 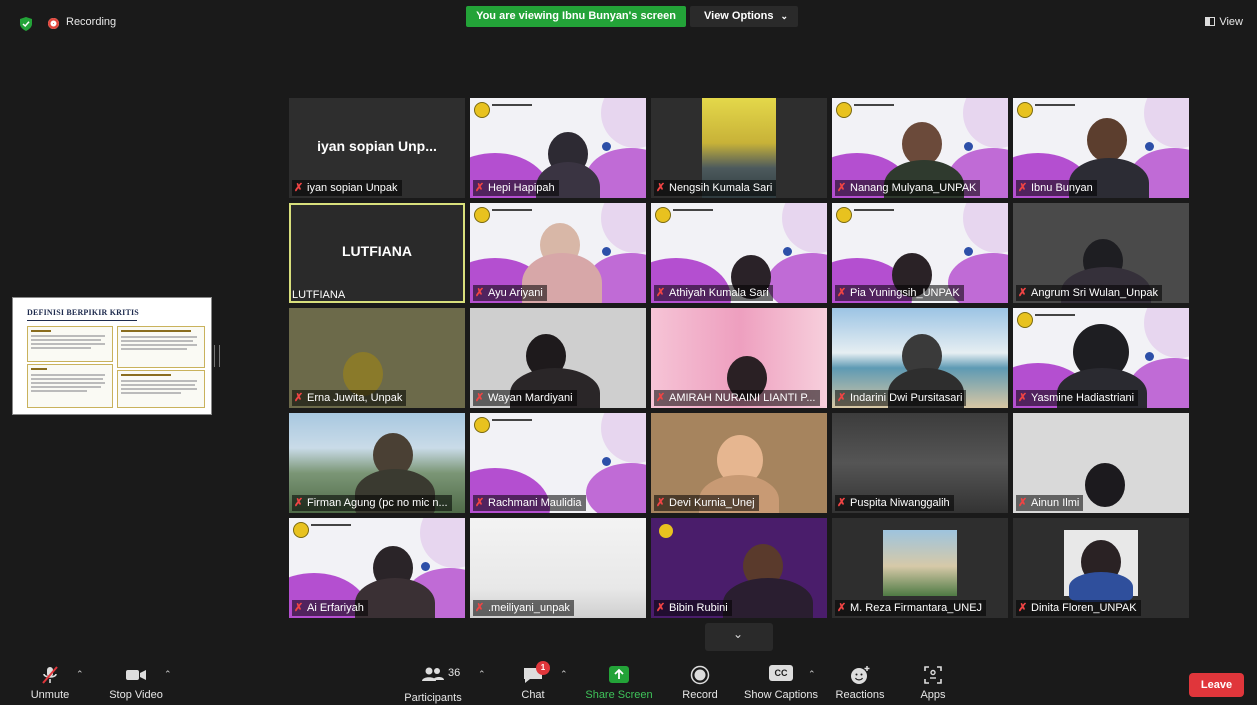 I want to click on video-tile: ✗ Angrum Sri Wulan_Unpak, so click(x=1101, y=253).